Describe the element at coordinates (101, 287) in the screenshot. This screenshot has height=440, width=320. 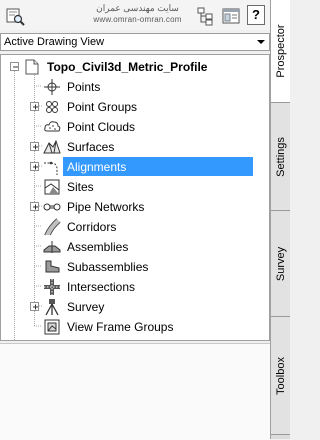
I see `tree-item-label: Intersections` at that location.